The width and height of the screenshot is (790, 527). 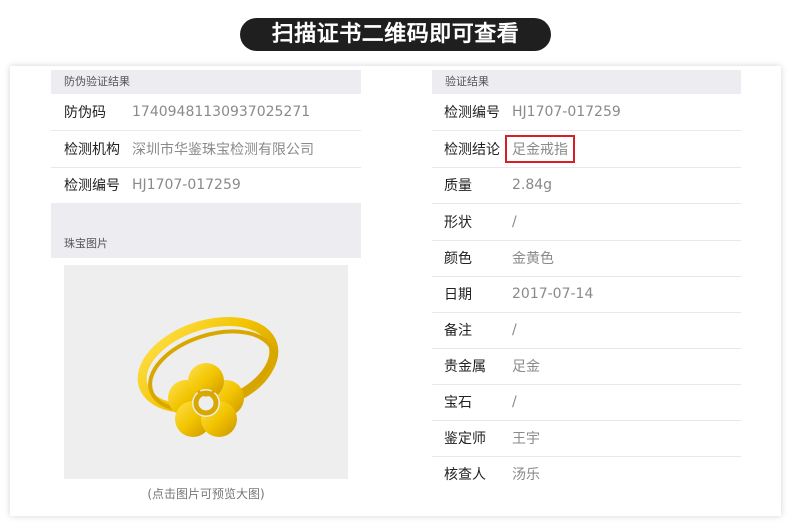 What do you see at coordinates (458, 403) in the screenshot?
I see `row-label: 宝石` at bounding box center [458, 403].